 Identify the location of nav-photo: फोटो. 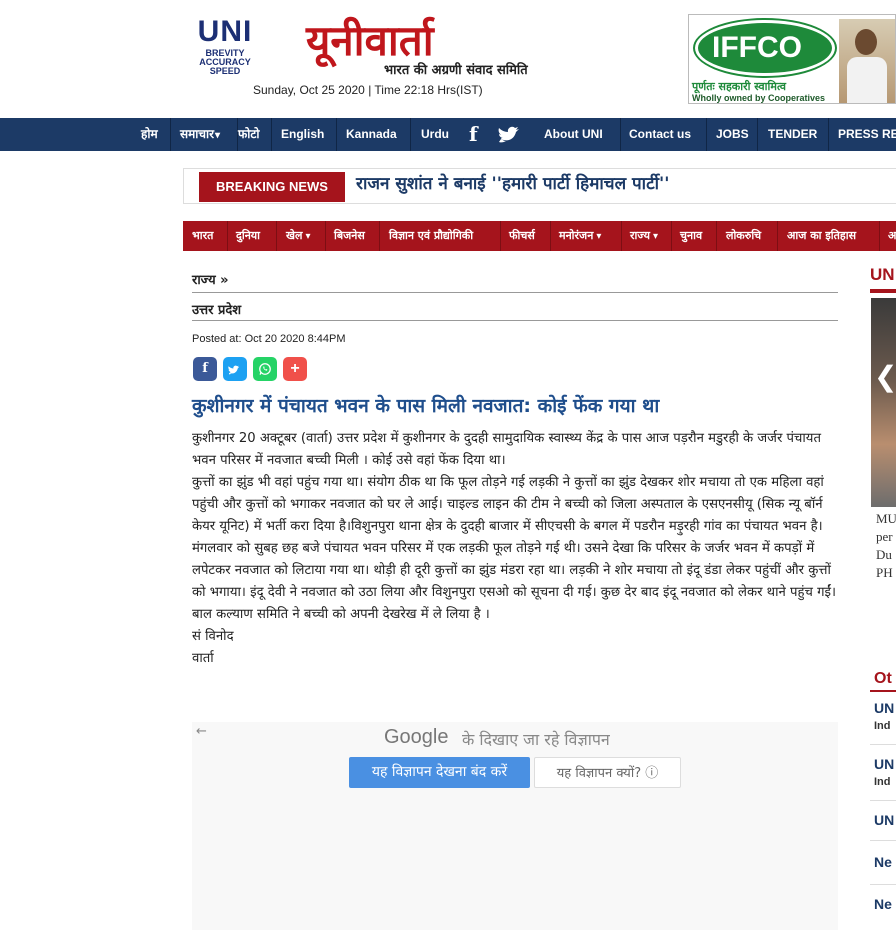
(249, 134).